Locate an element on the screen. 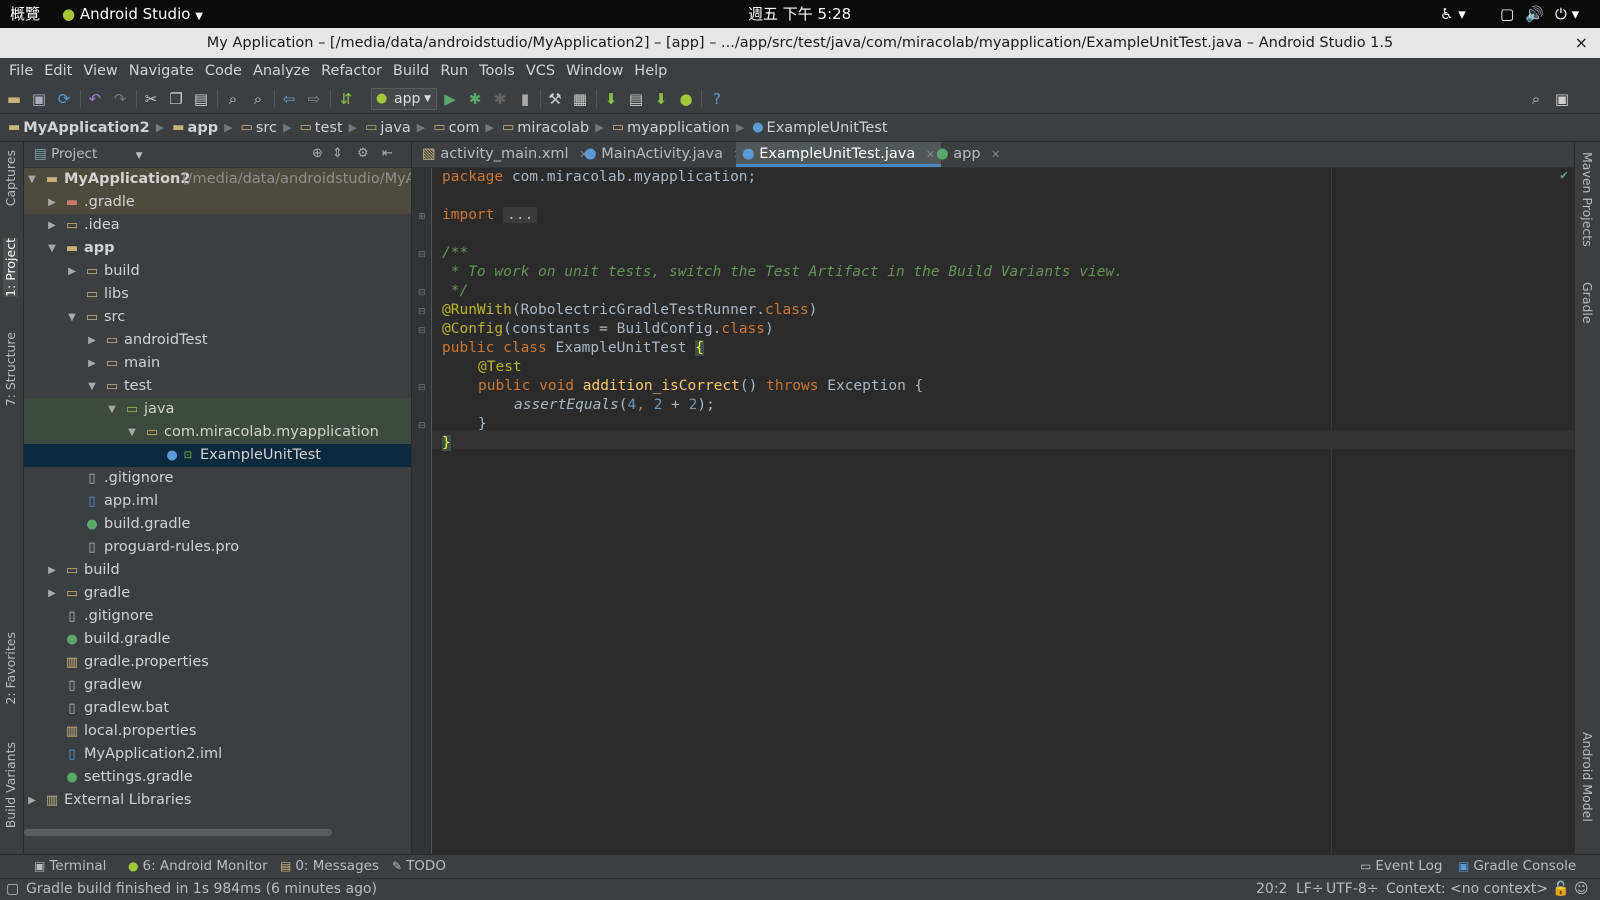 Image resolution: width=1600 pixels, height=900 pixels. messages-tool-button: ▤ 0: Messages is located at coordinates (329, 866).